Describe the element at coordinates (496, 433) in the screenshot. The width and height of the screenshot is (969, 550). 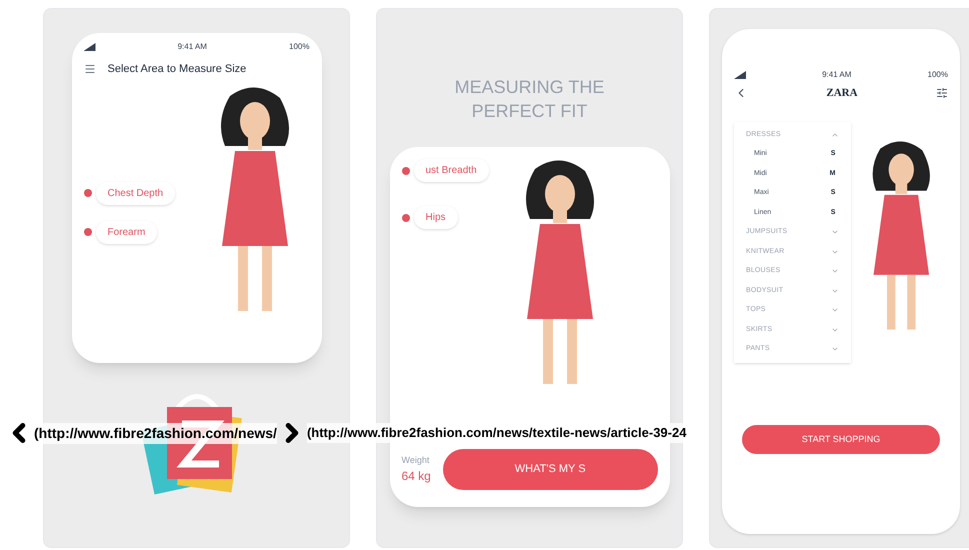
I see `source-link: (http://www.fibre2fashion.com/news/textile-news/article-39-24` at that location.